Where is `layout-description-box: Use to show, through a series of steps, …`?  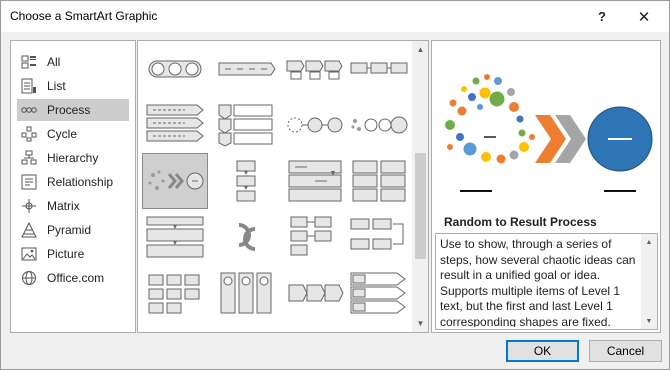
layout-description-box: Use to show, through a series of steps, … is located at coordinates (546, 281).